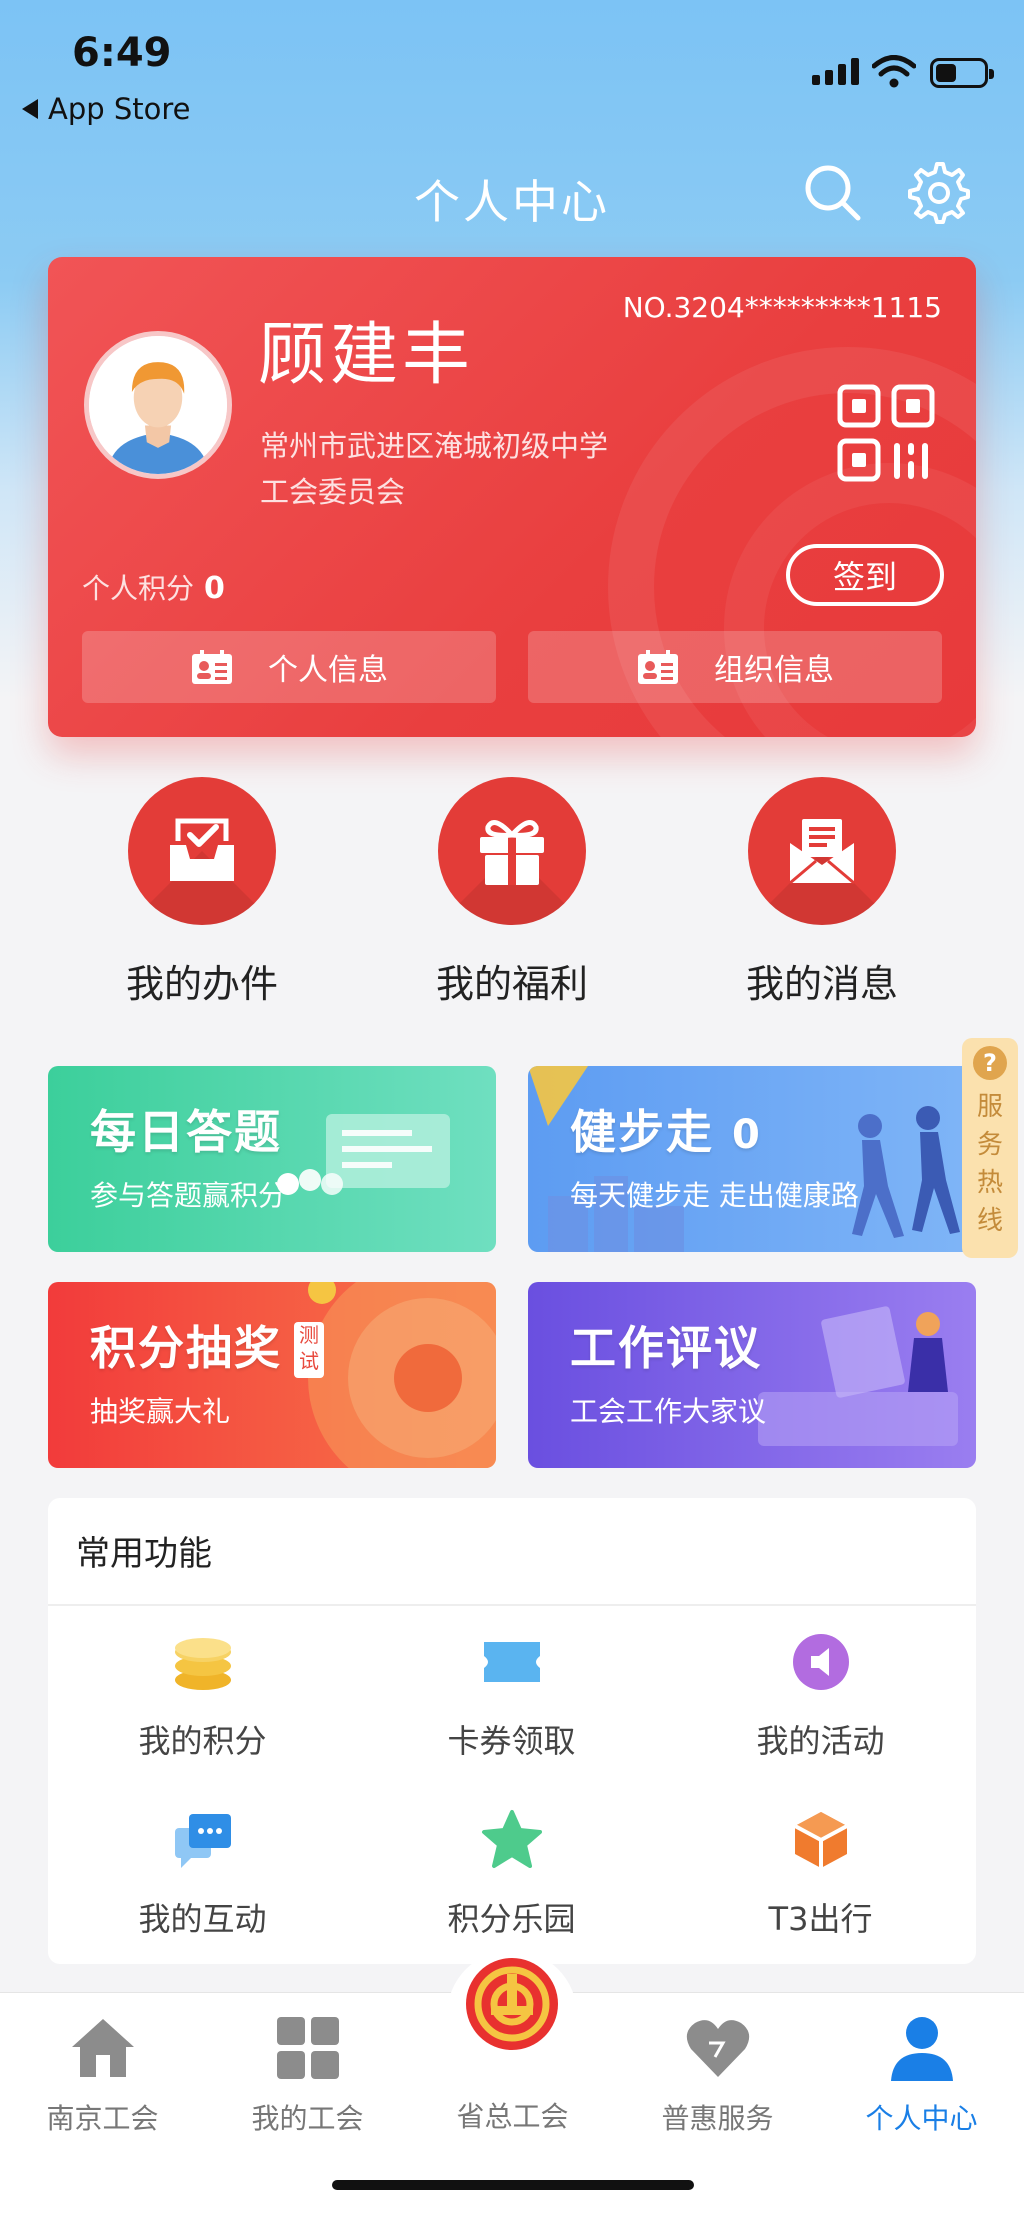 The width and height of the screenshot is (1024, 2217). I want to click on tab-label: 南京工会, so click(102, 2118).